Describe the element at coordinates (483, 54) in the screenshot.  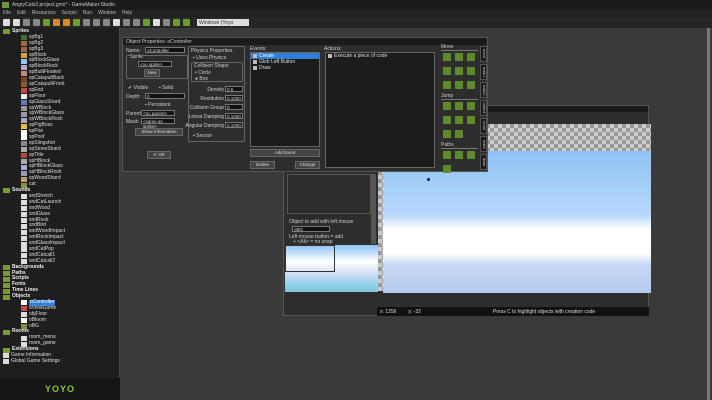
I see `tab-move: move` at that location.